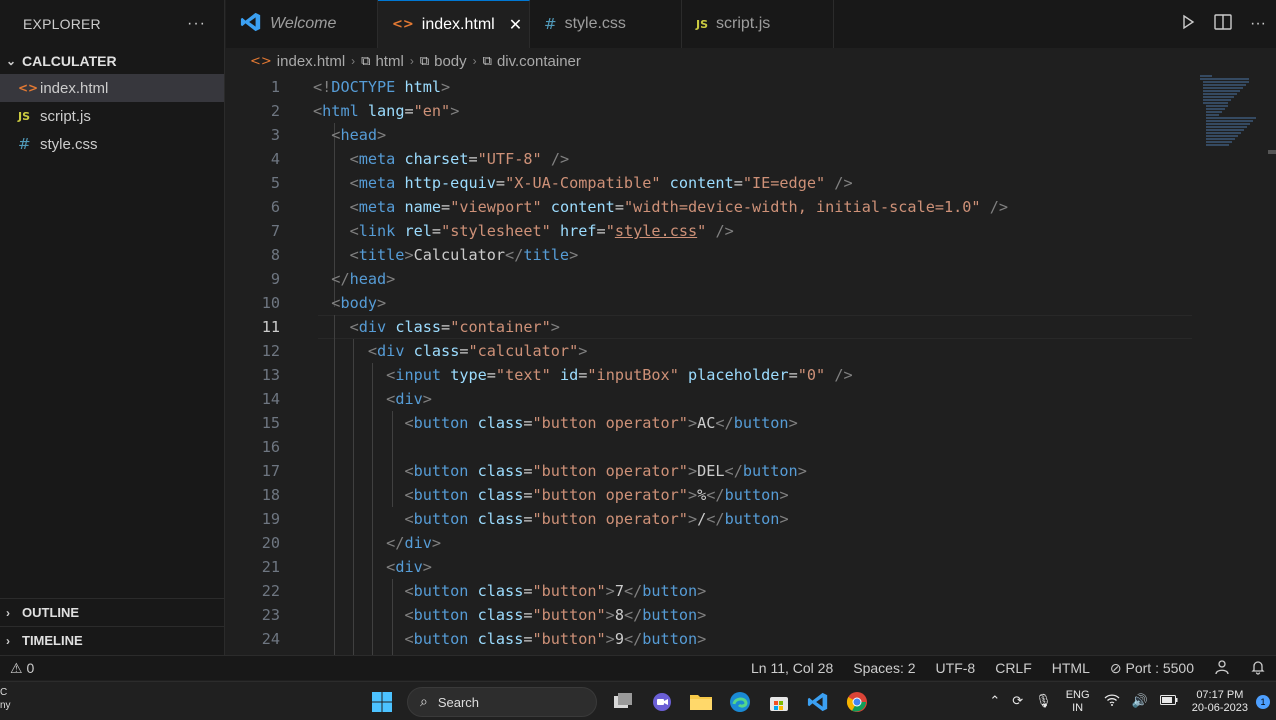 The height and width of the screenshot is (720, 1276). I want to click on code-line: 11 <div class="container">, so click(746, 327).